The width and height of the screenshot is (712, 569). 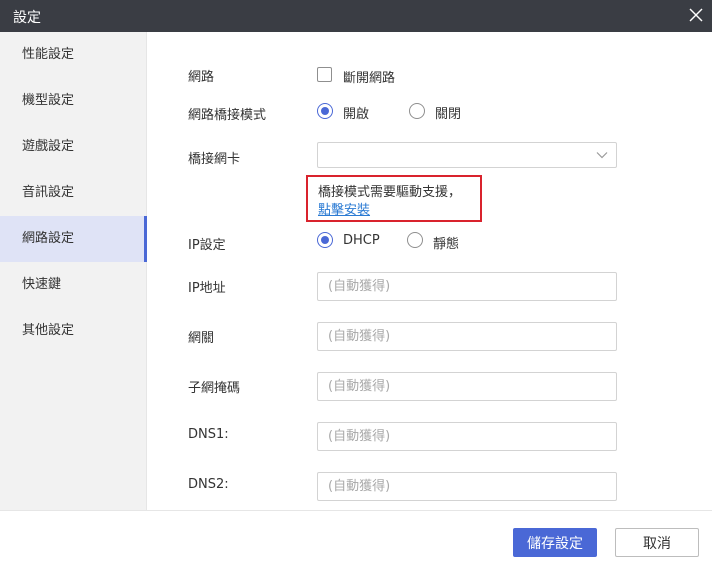 What do you see at coordinates (73, 285) in the screenshot?
I see `sidebar-item-shortcuts: 快速鍵` at bounding box center [73, 285].